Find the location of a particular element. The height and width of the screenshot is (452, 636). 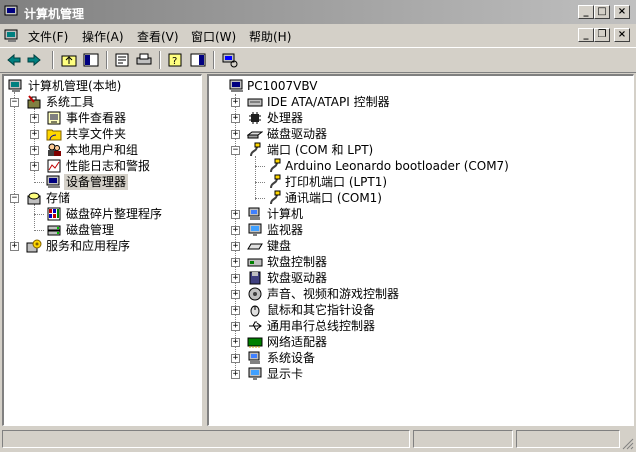

tree-label: 声音、视频和游戏控制器 is located at coordinates (333, 294).